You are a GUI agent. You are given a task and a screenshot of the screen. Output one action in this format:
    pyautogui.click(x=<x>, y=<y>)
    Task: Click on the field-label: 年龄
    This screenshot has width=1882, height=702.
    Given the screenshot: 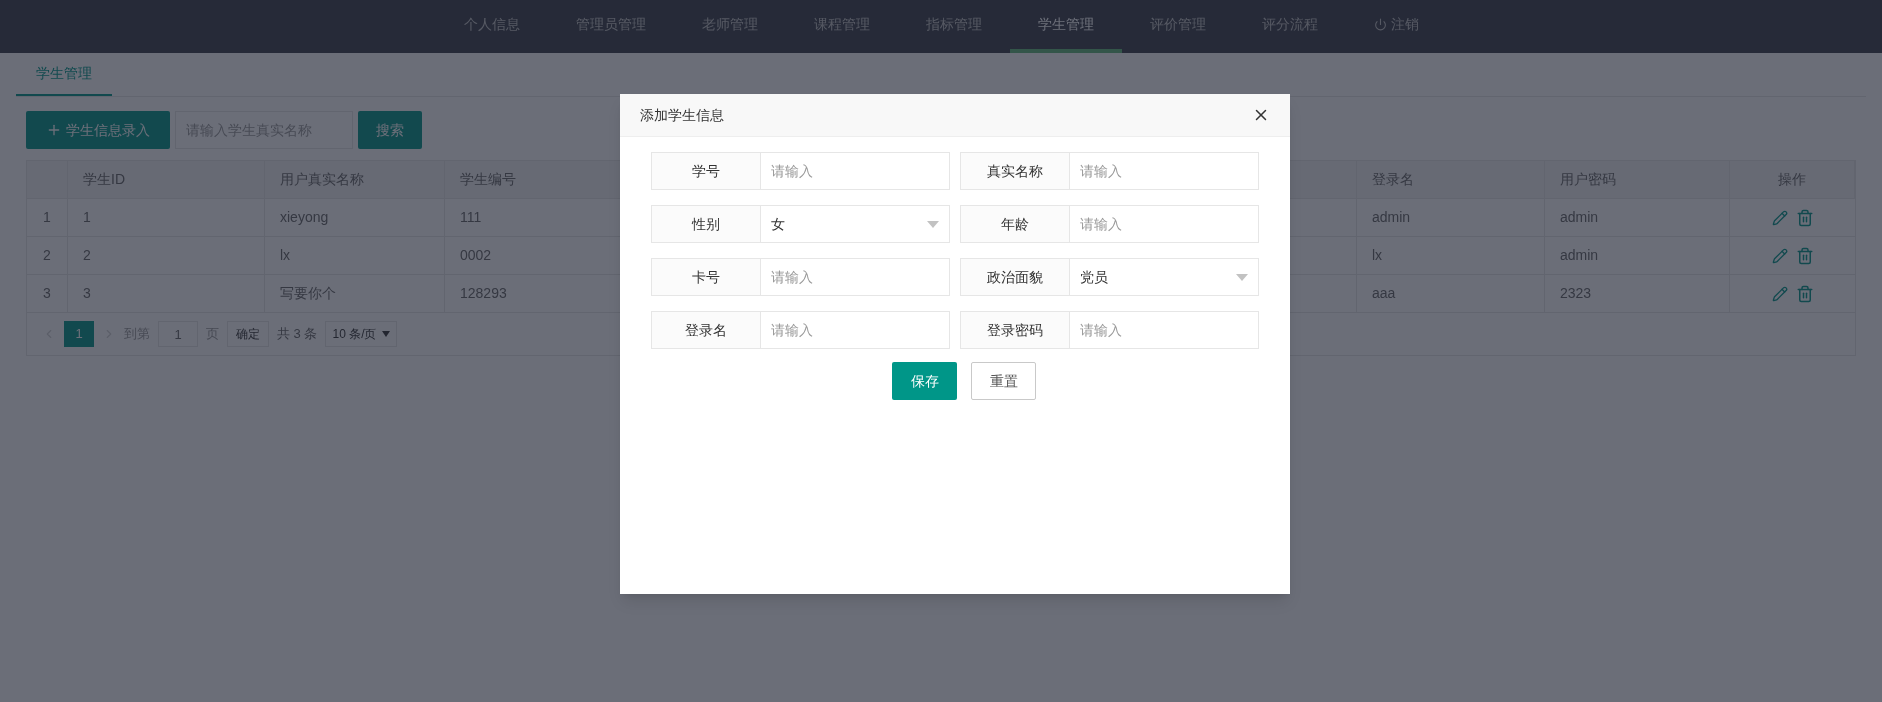 What is the action you would take?
    pyautogui.click(x=1015, y=224)
    